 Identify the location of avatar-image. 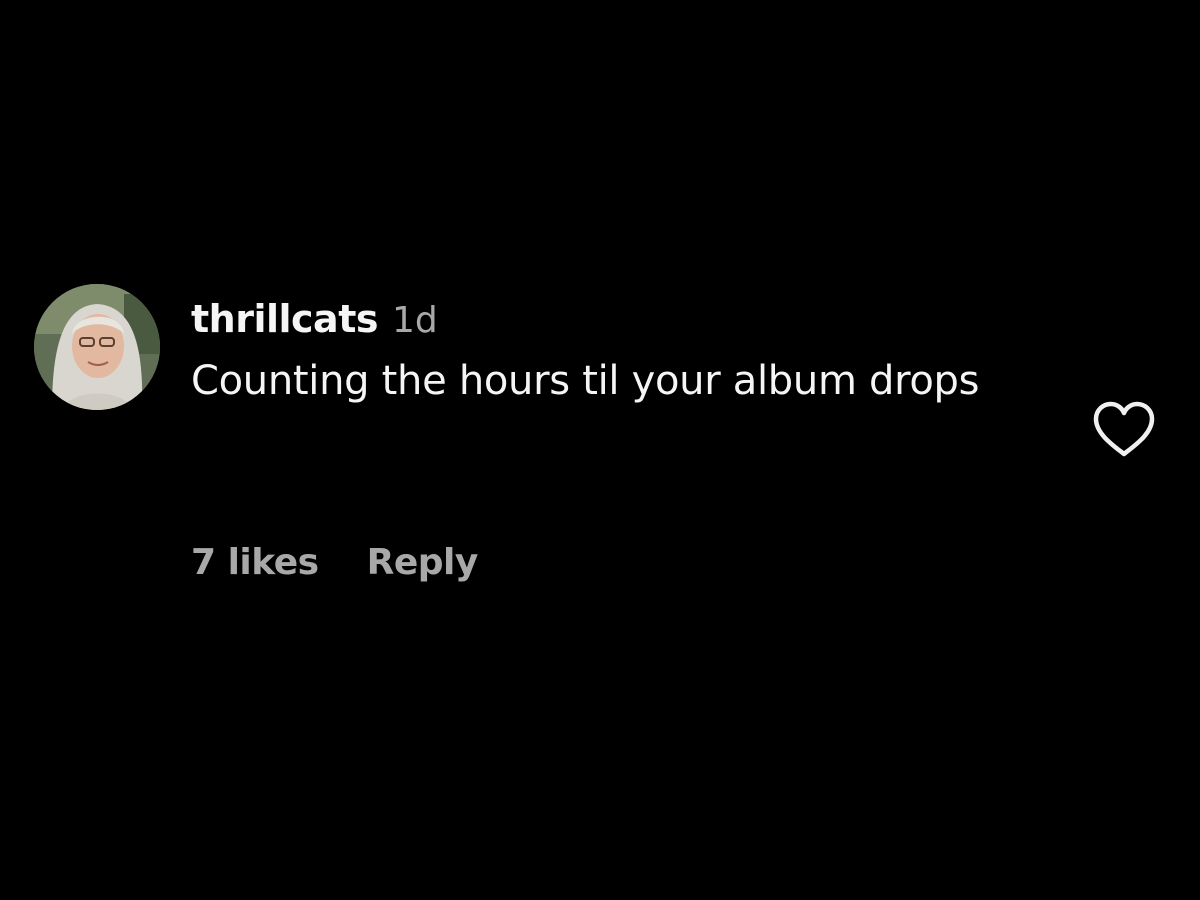
(97, 347).